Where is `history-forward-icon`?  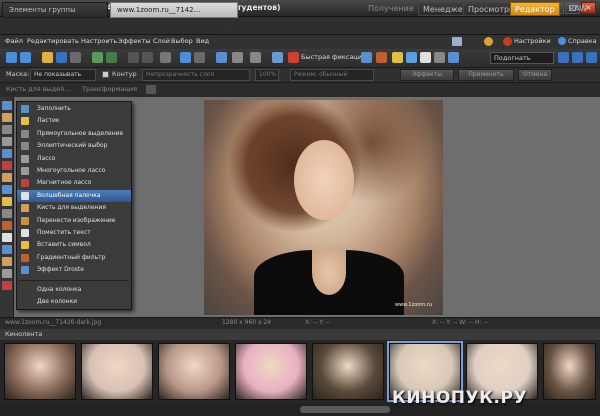 history-forward-icon is located at coordinates (147, 57).